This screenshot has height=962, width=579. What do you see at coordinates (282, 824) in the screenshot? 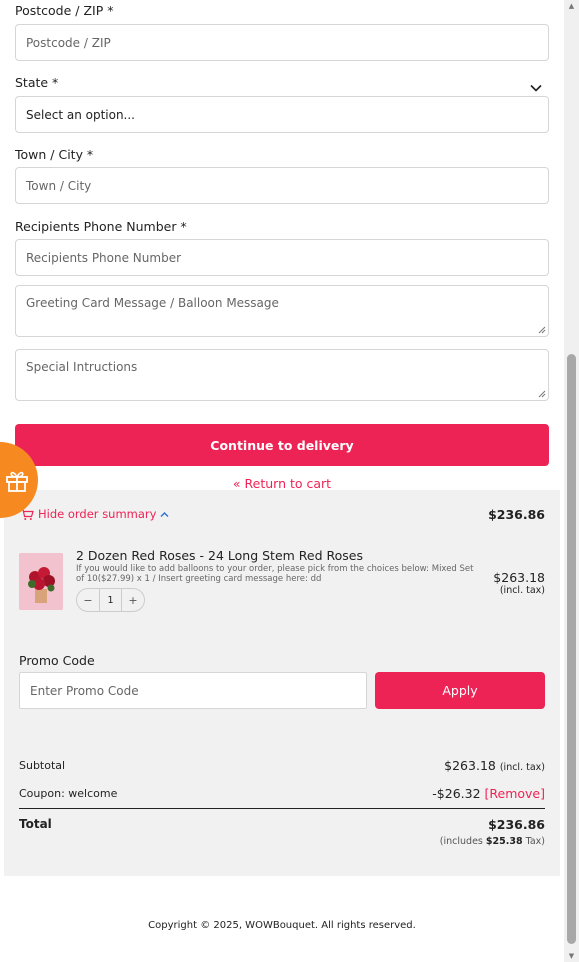
I see `total-row: Total $236.86` at bounding box center [282, 824].